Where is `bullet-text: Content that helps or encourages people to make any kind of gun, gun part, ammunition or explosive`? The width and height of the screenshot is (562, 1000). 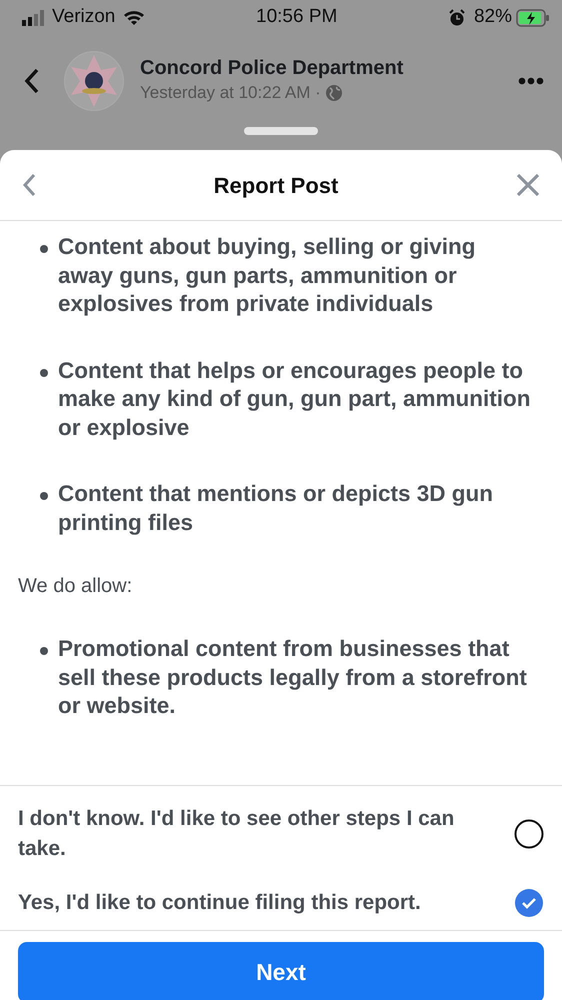
bullet-text: Content that helps or encourages people to make any kind of gun, gun part, ammunition or explosive is located at coordinates (295, 399).